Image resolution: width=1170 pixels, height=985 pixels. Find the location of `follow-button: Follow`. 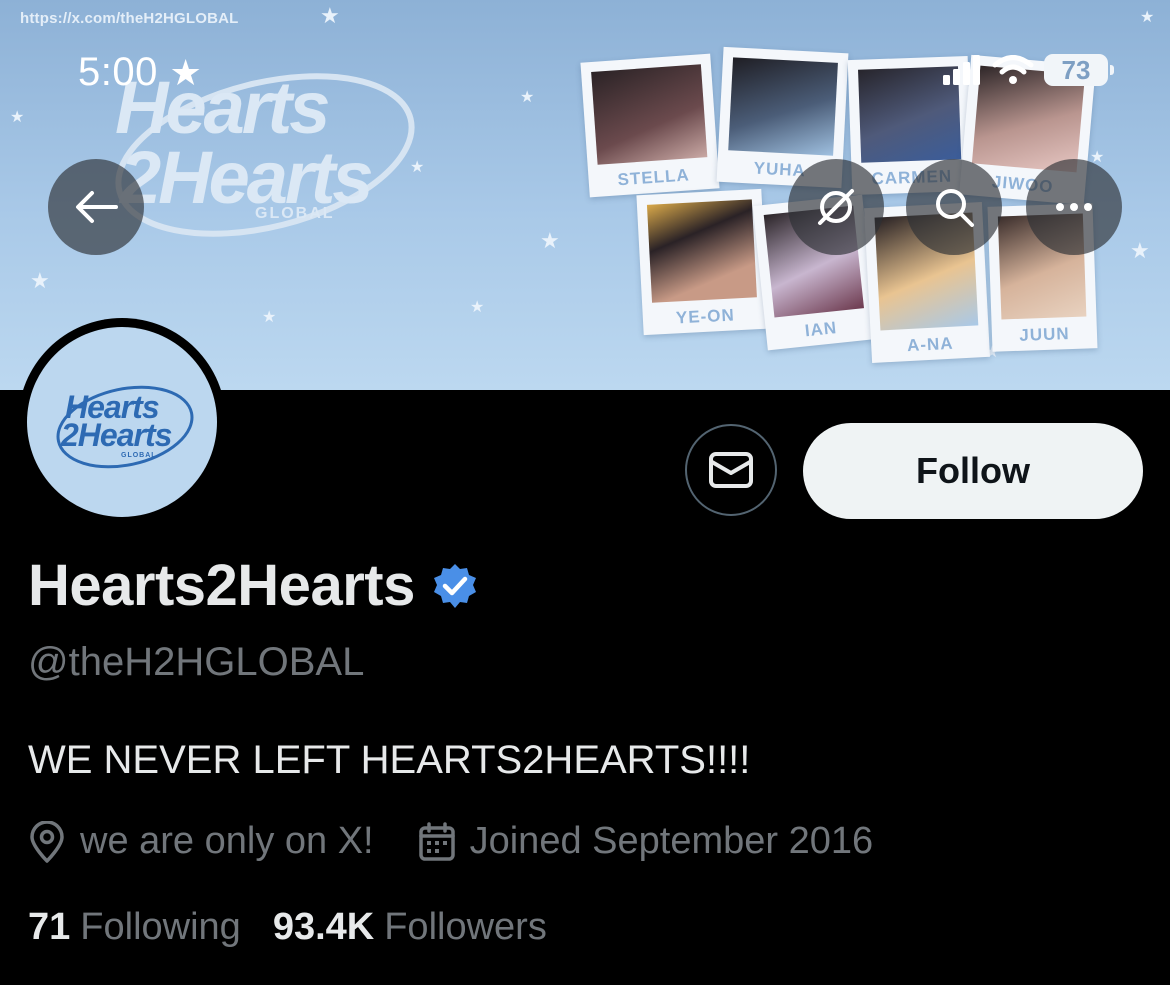

follow-button: Follow is located at coordinates (973, 471).